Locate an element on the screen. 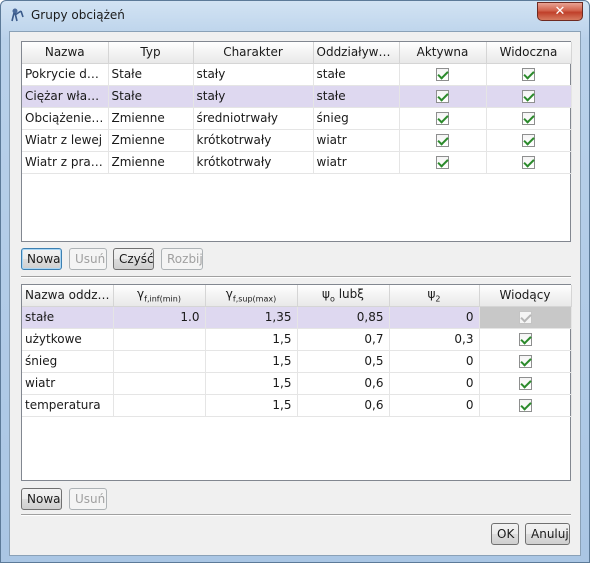 Image resolution: width=590 pixels, height=563 pixels. table-row: śnieg 1,5 0,5 0 is located at coordinates (297, 361).